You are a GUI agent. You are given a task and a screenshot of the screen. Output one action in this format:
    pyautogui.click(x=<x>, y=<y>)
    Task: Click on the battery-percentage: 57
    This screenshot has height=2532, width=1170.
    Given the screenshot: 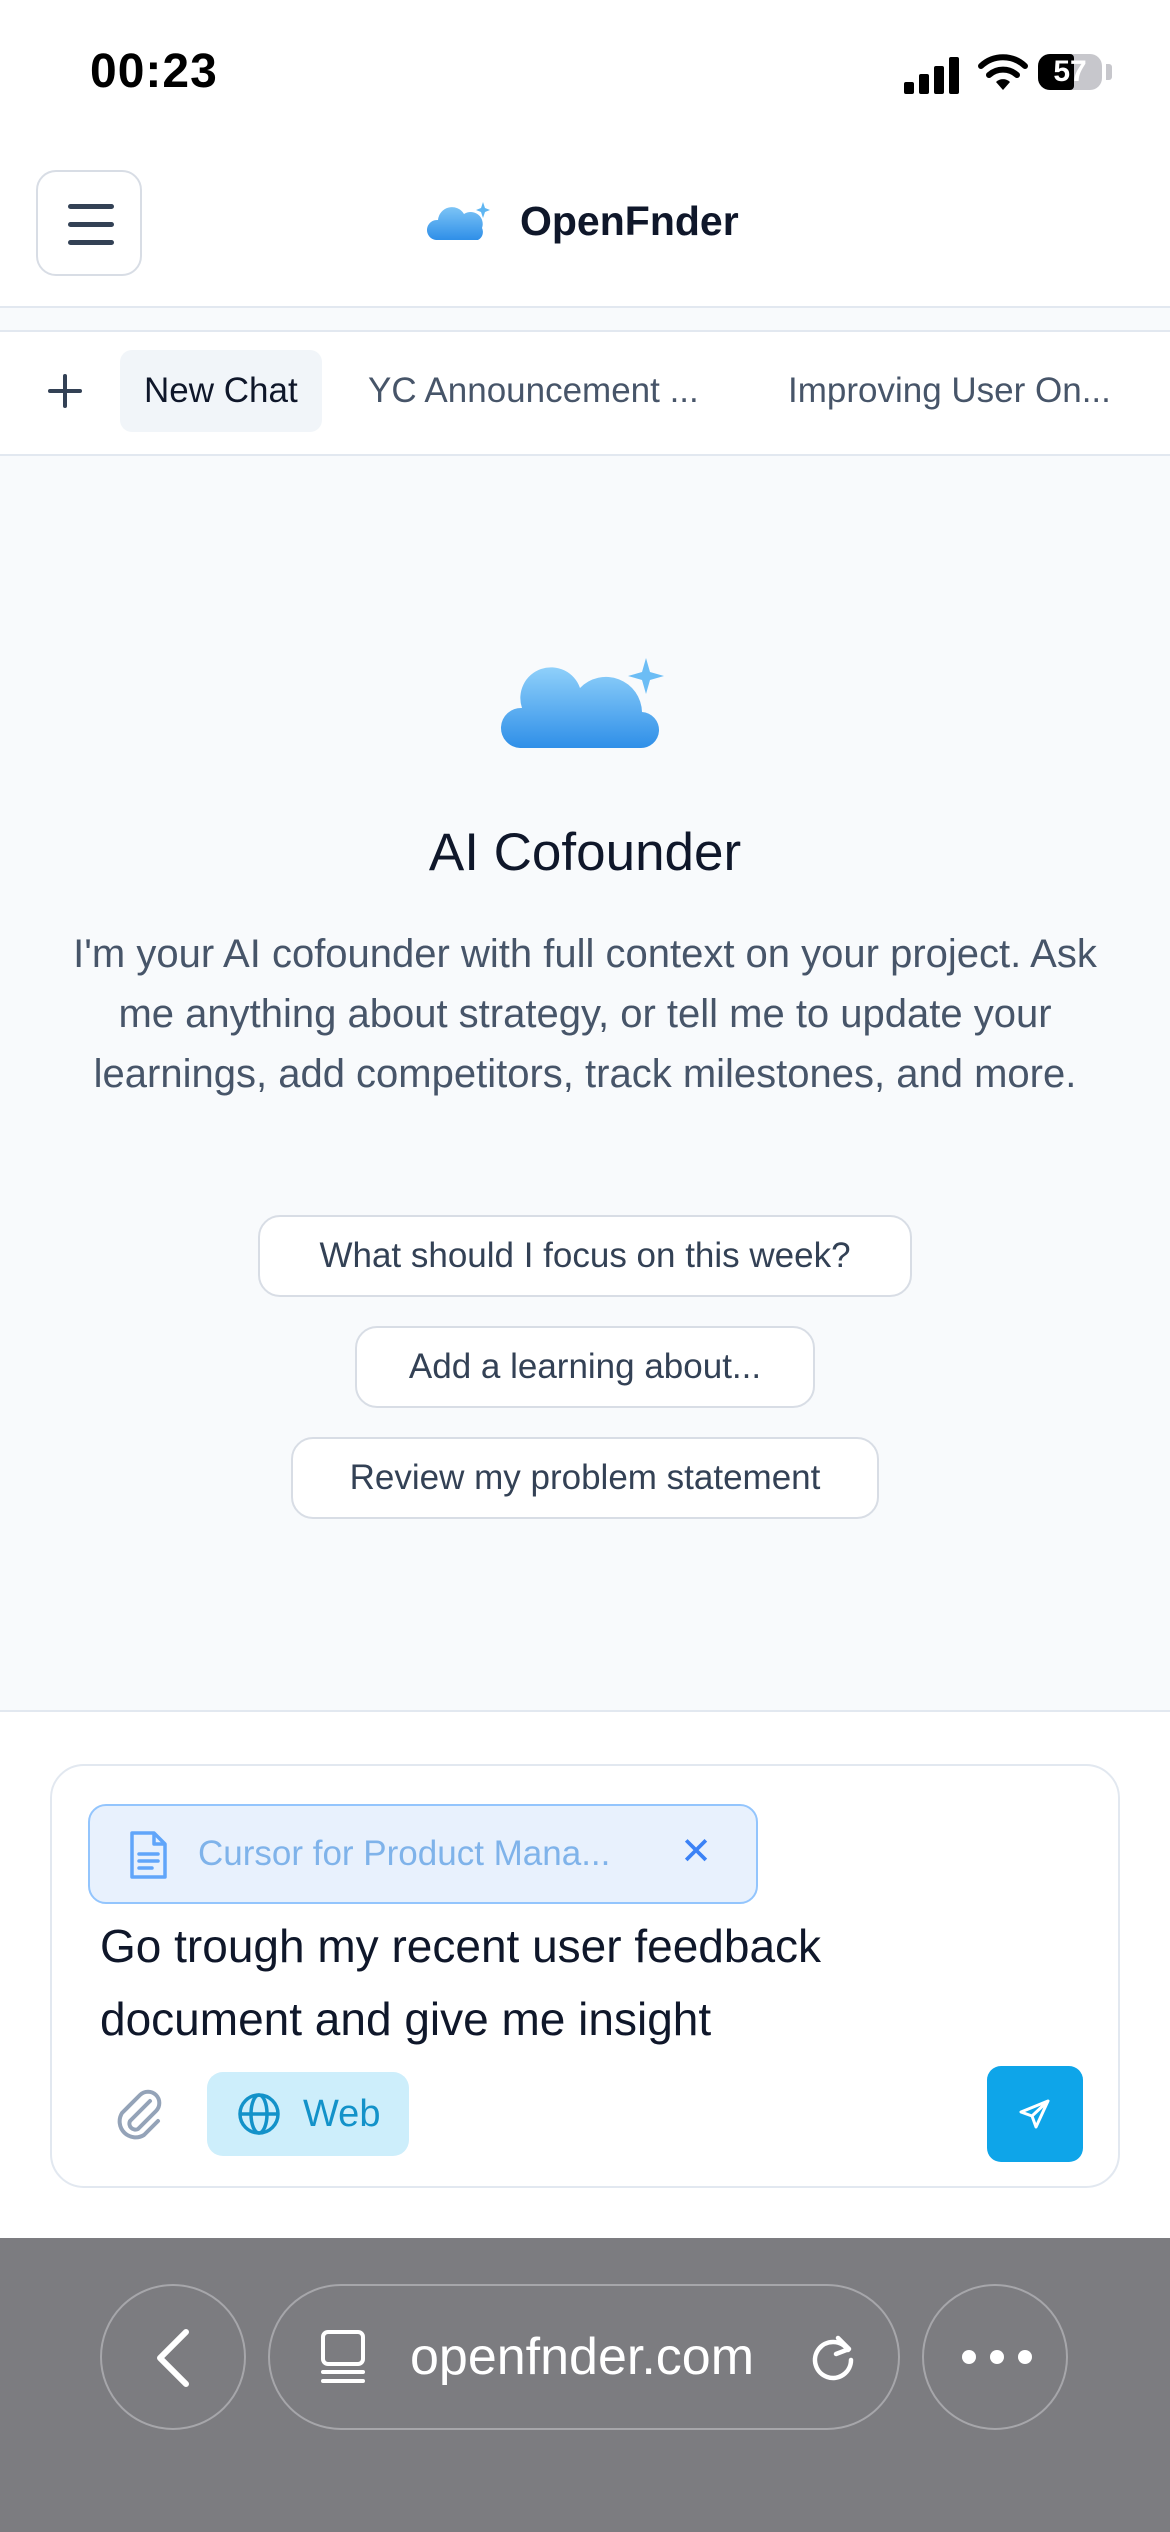 What is the action you would take?
    pyautogui.click(x=1070, y=71)
    